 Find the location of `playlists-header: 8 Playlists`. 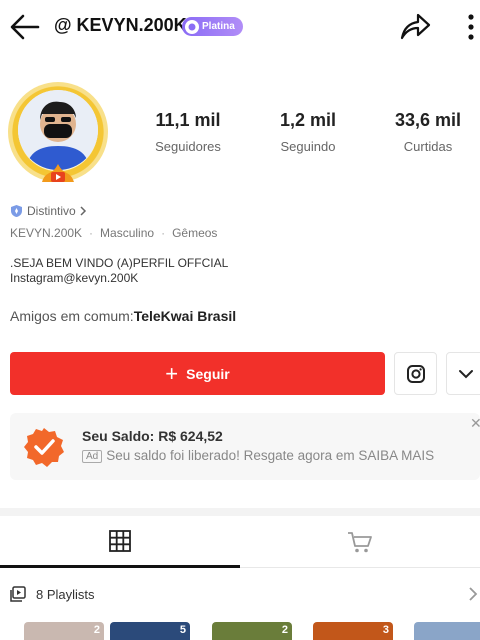

playlists-header: 8 Playlists is located at coordinates (52, 594).